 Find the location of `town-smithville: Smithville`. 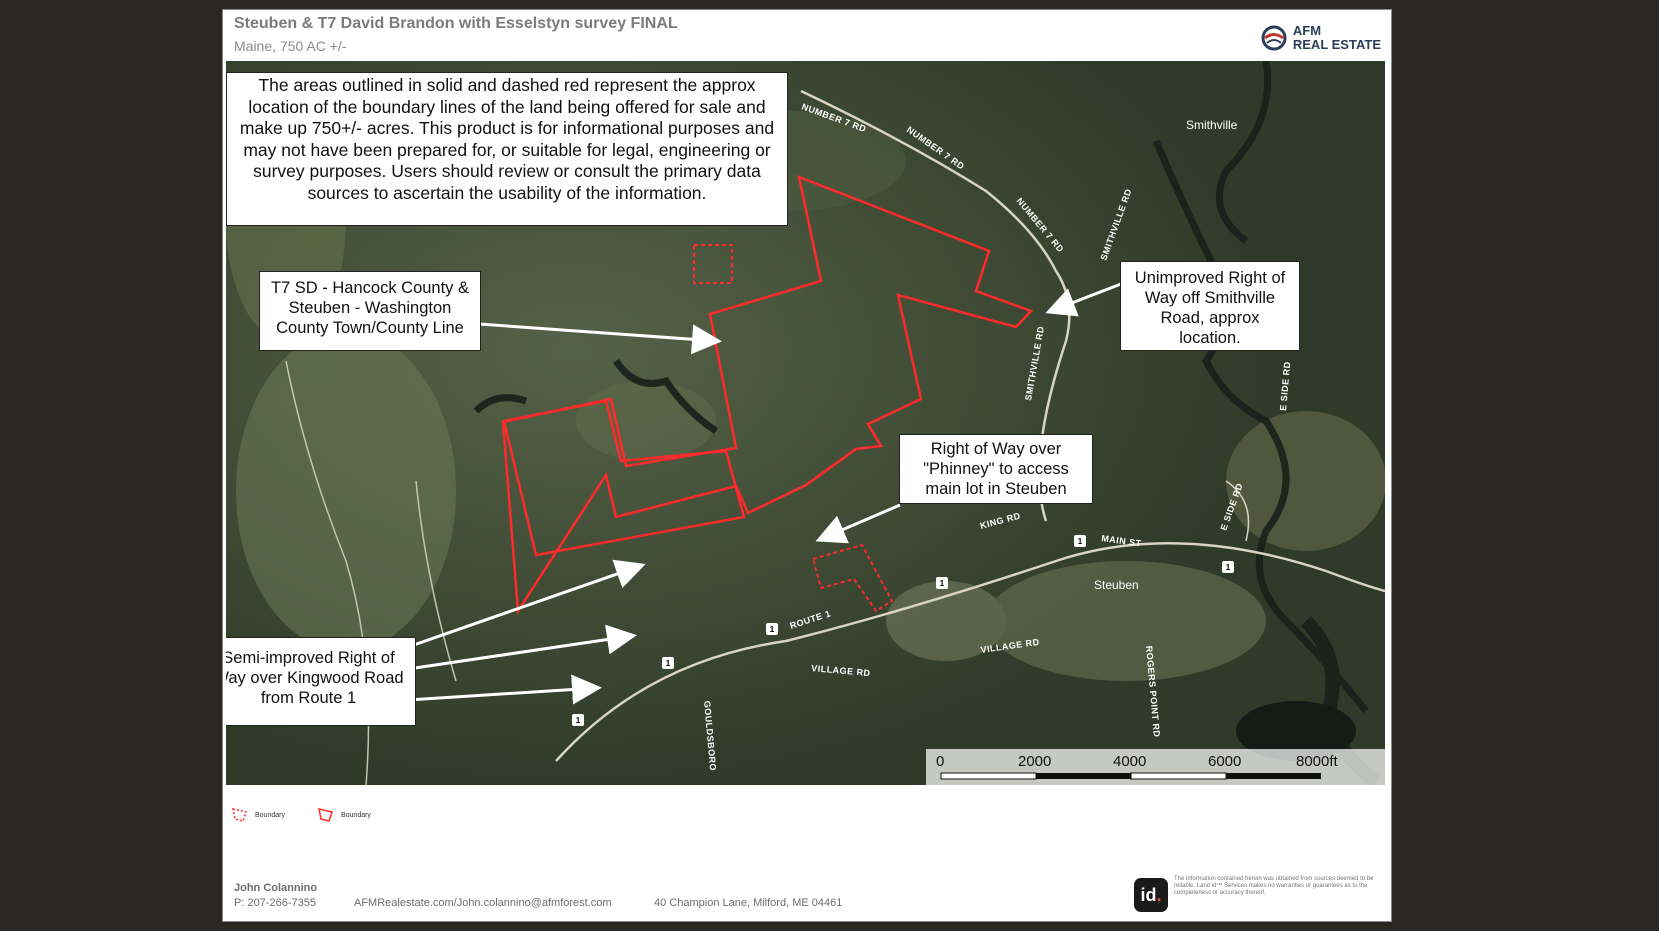

town-smithville: Smithville is located at coordinates (1212, 125).